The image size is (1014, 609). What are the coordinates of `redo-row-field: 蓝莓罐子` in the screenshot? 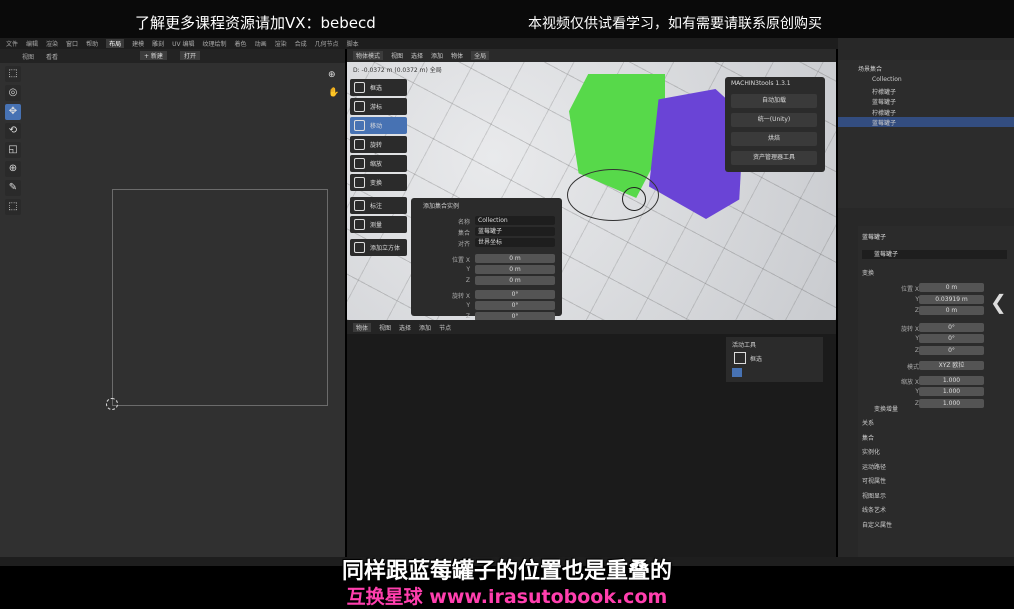 It's located at (515, 231).